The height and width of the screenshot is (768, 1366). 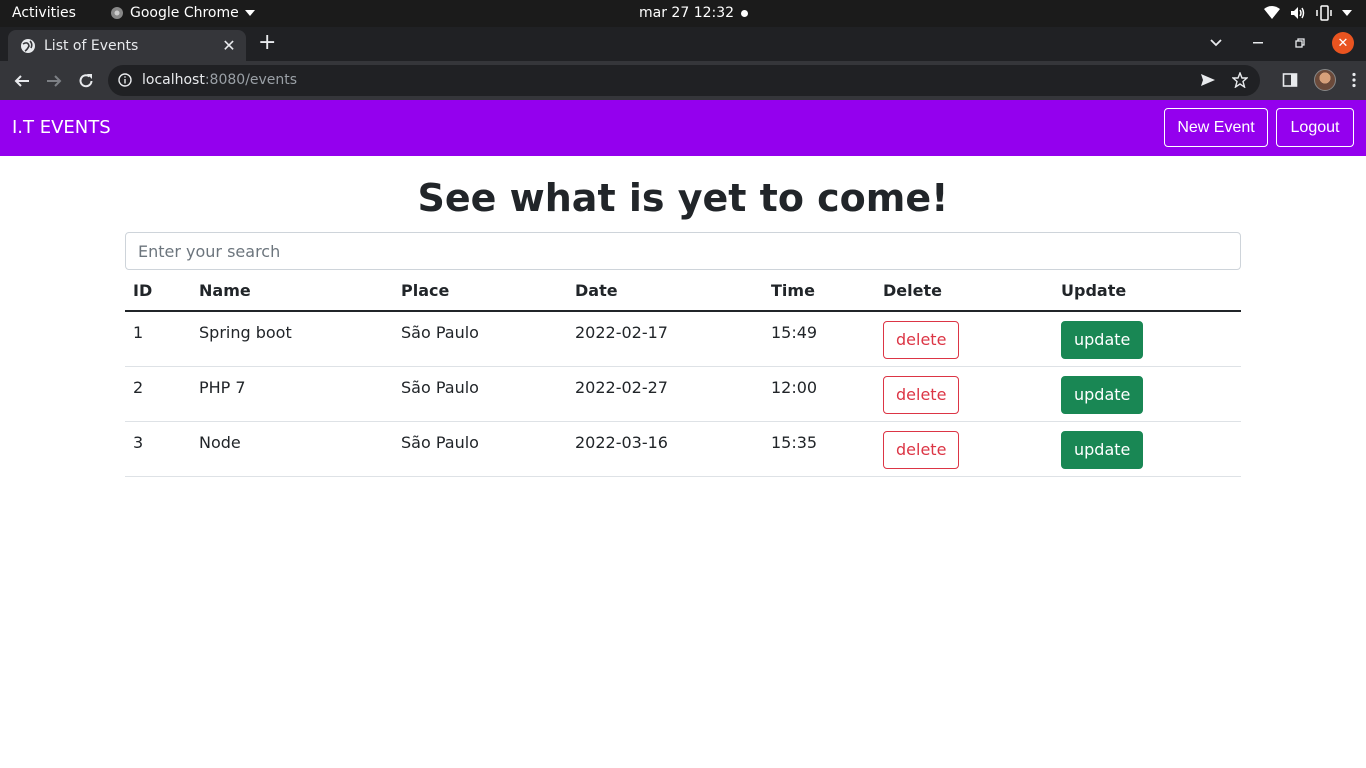 What do you see at coordinates (173, 80) in the screenshot?
I see `url-host: localhost` at bounding box center [173, 80].